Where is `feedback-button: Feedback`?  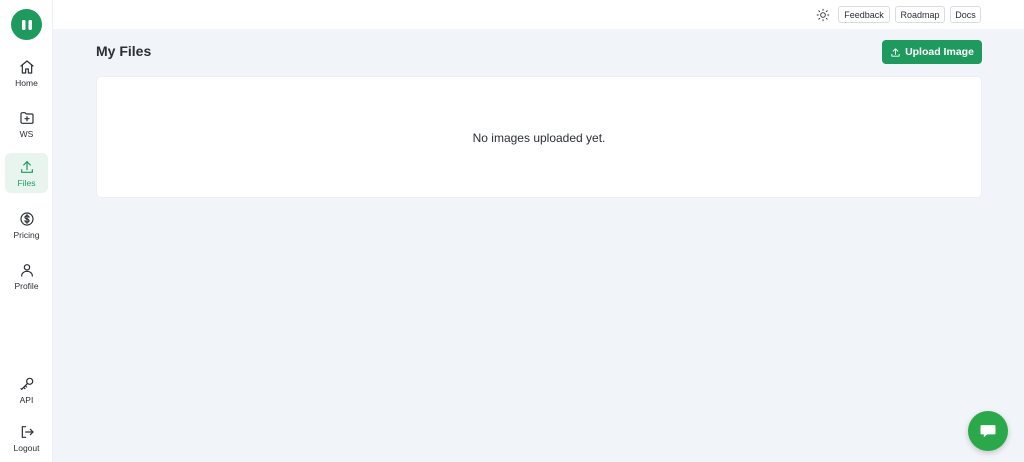 feedback-button: Feedback is located at coordinates (864, 14).